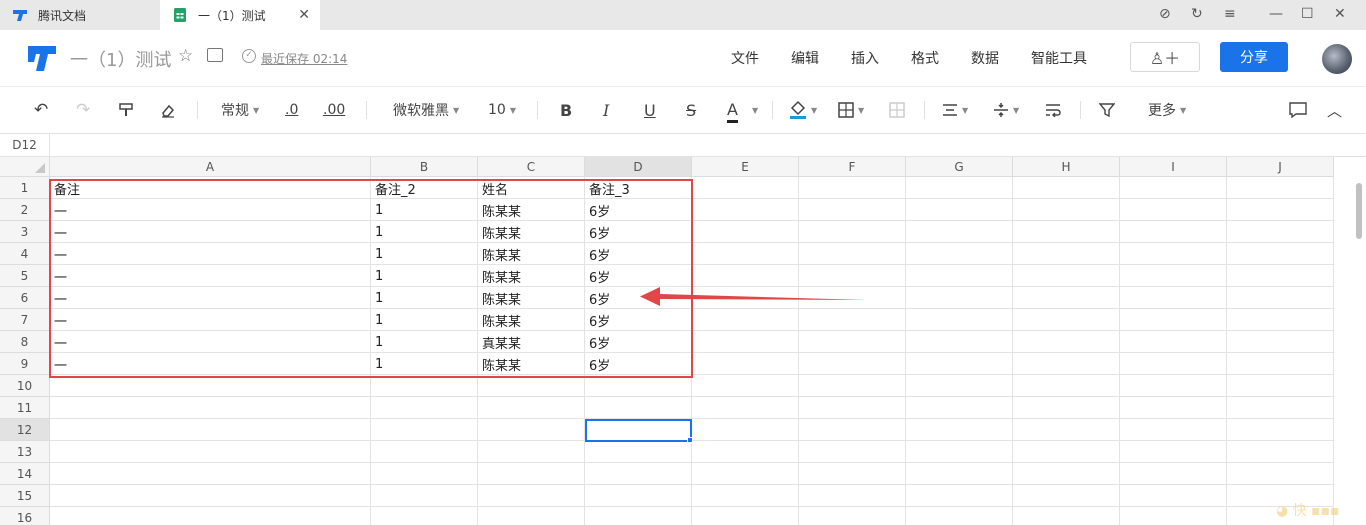 The width and height of the screenshot is (1366, 525). What do you see at coordinates (497, 110) in the screenshot?
I see `font-size-value: 10` at bounding box center [497, 110].